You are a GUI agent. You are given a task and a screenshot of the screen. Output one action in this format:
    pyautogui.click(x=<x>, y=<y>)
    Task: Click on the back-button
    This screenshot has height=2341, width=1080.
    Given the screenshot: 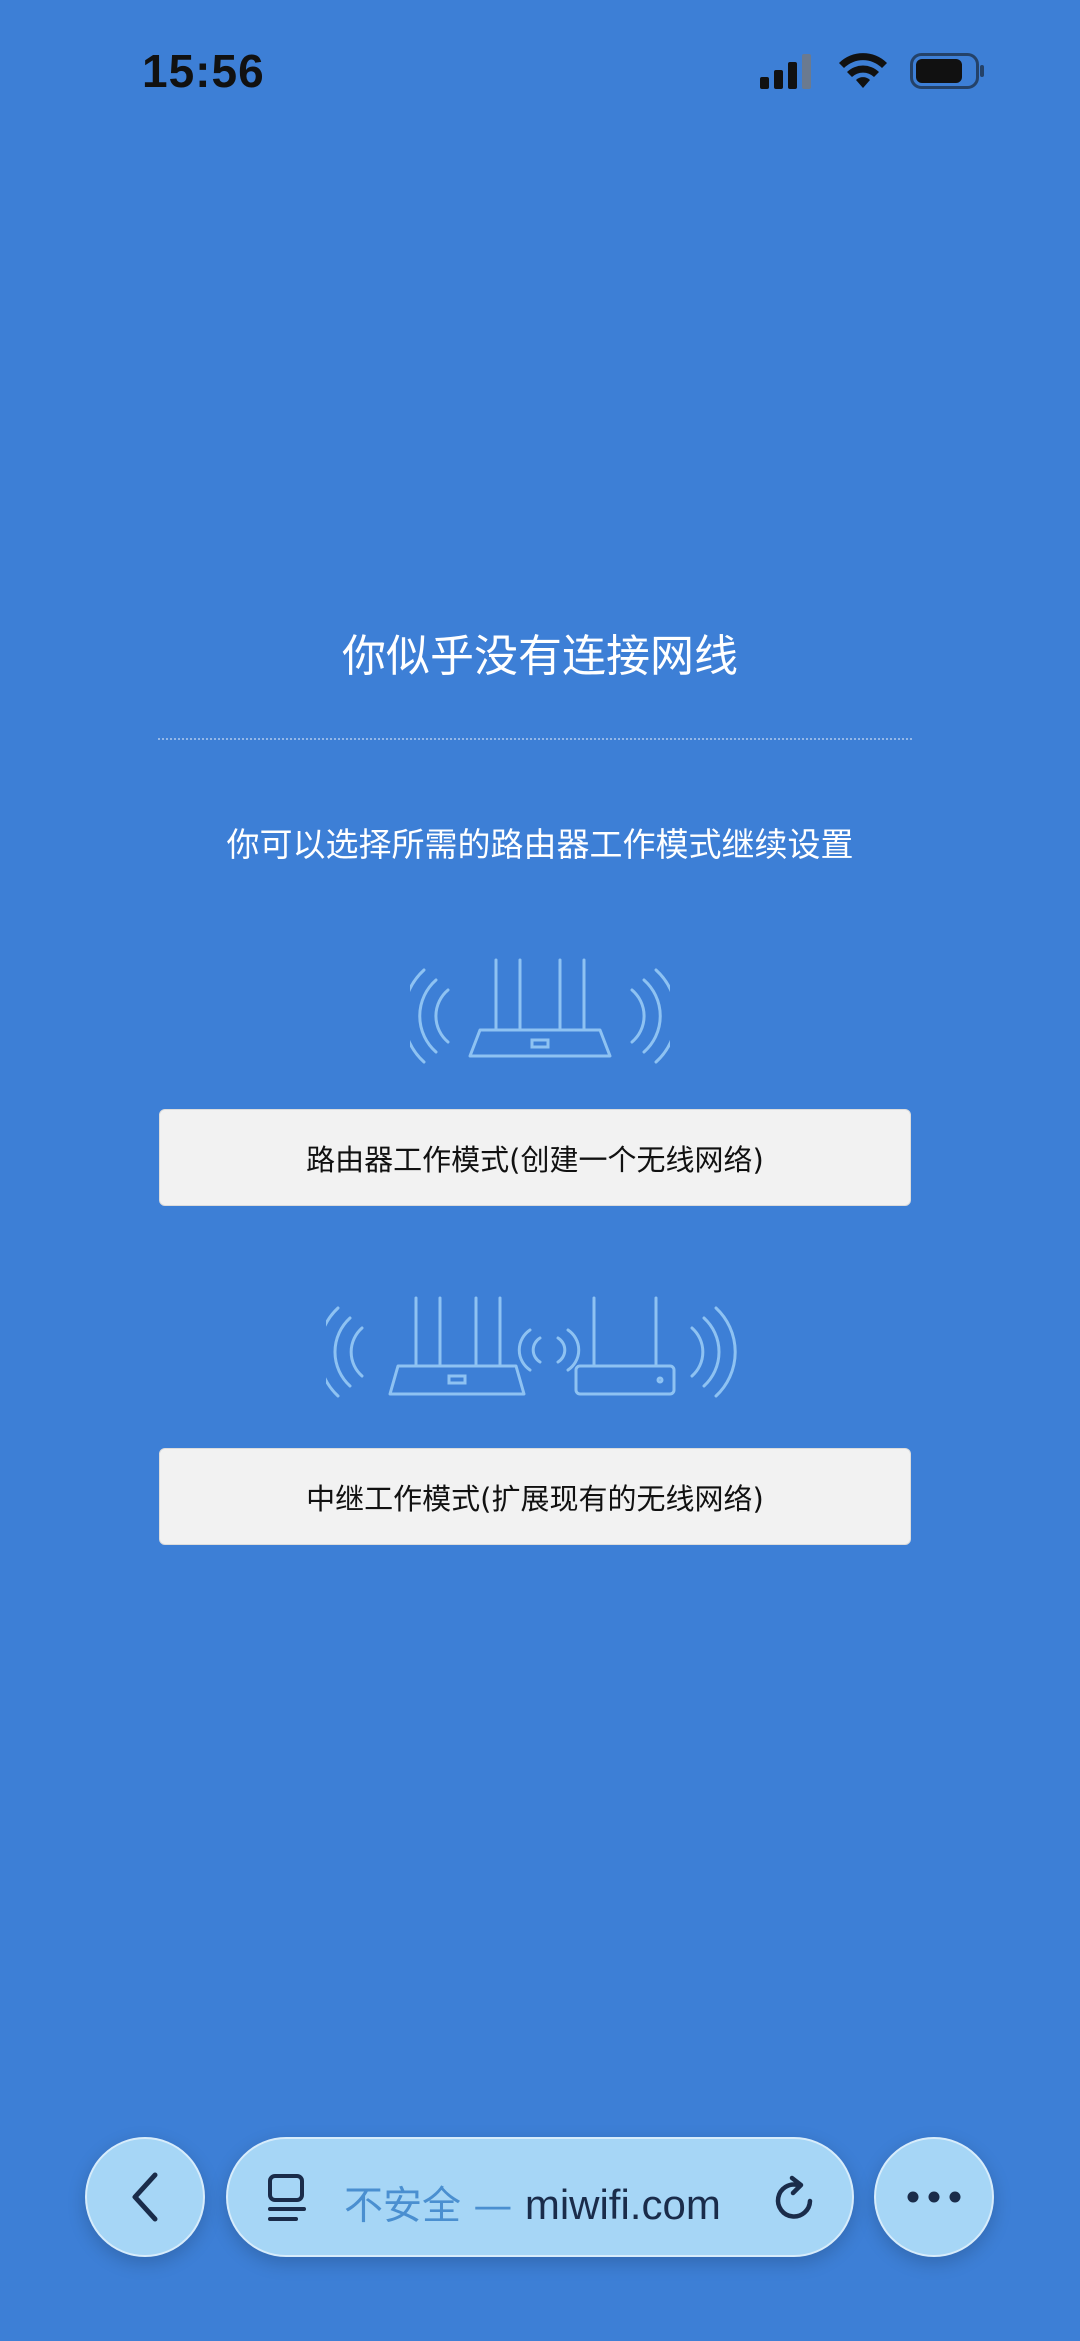 What is the action you would take?
    pyautogui.click(x=145, y=2197)
    